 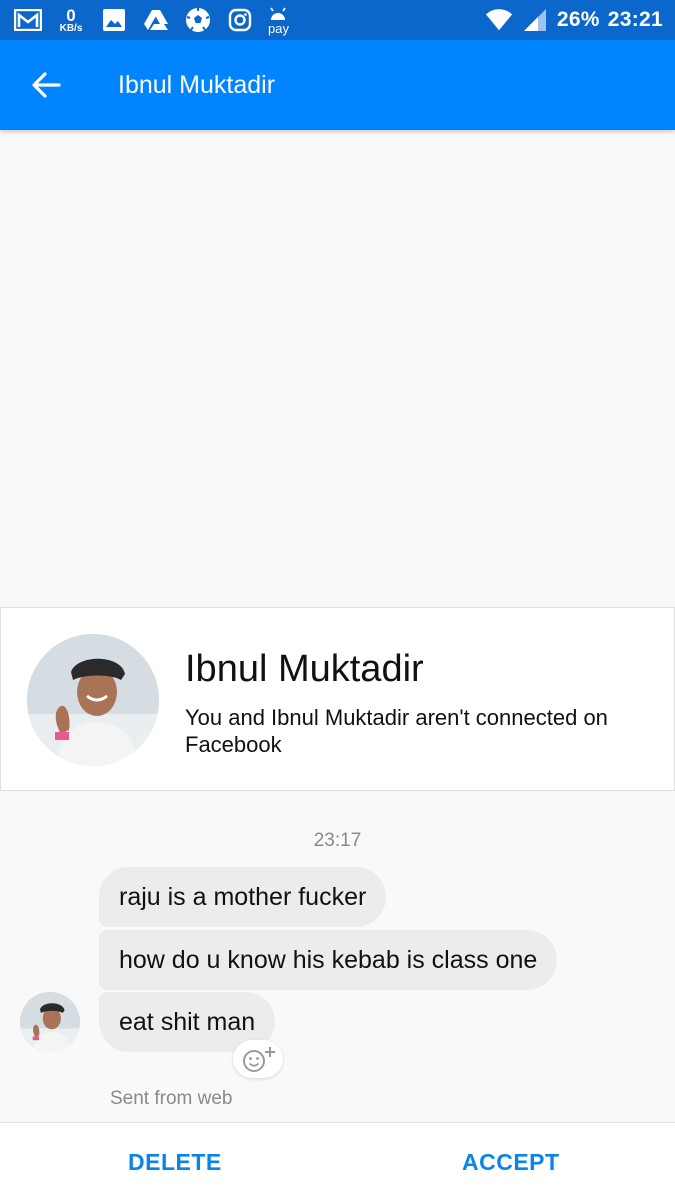 I want to click on soccer-ball-icon, so click(x=198, y=20).